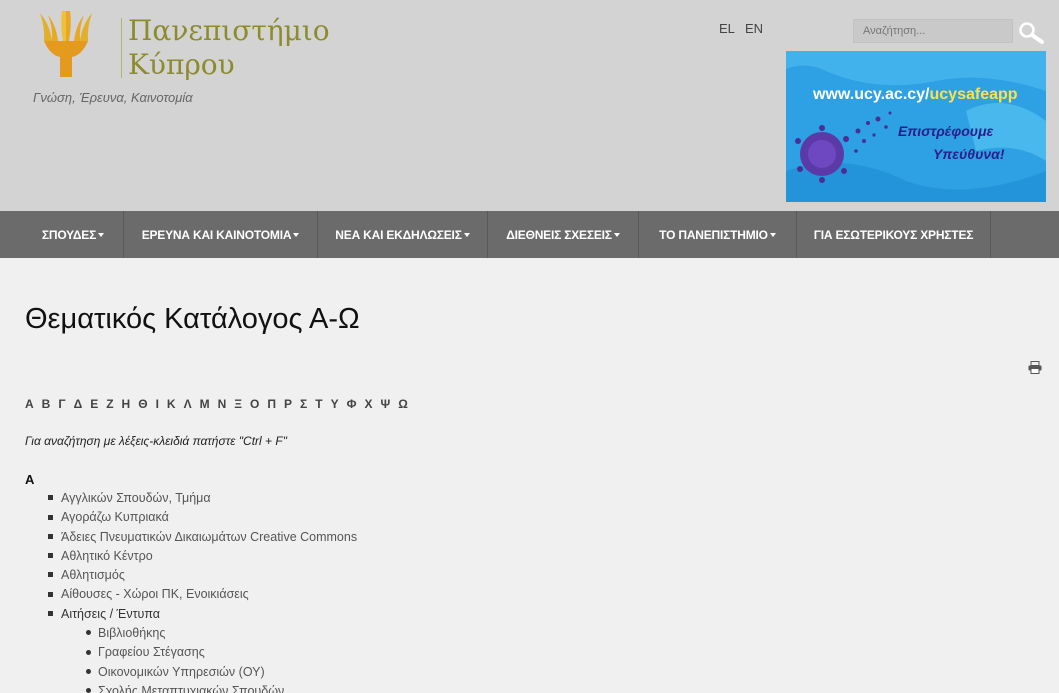 The image size is (1059, 693). I want to click on nav-item-university: ΤΟ ΠΑΝΕΠΙΣΤΗΜΙΟ, so click(718, 234).